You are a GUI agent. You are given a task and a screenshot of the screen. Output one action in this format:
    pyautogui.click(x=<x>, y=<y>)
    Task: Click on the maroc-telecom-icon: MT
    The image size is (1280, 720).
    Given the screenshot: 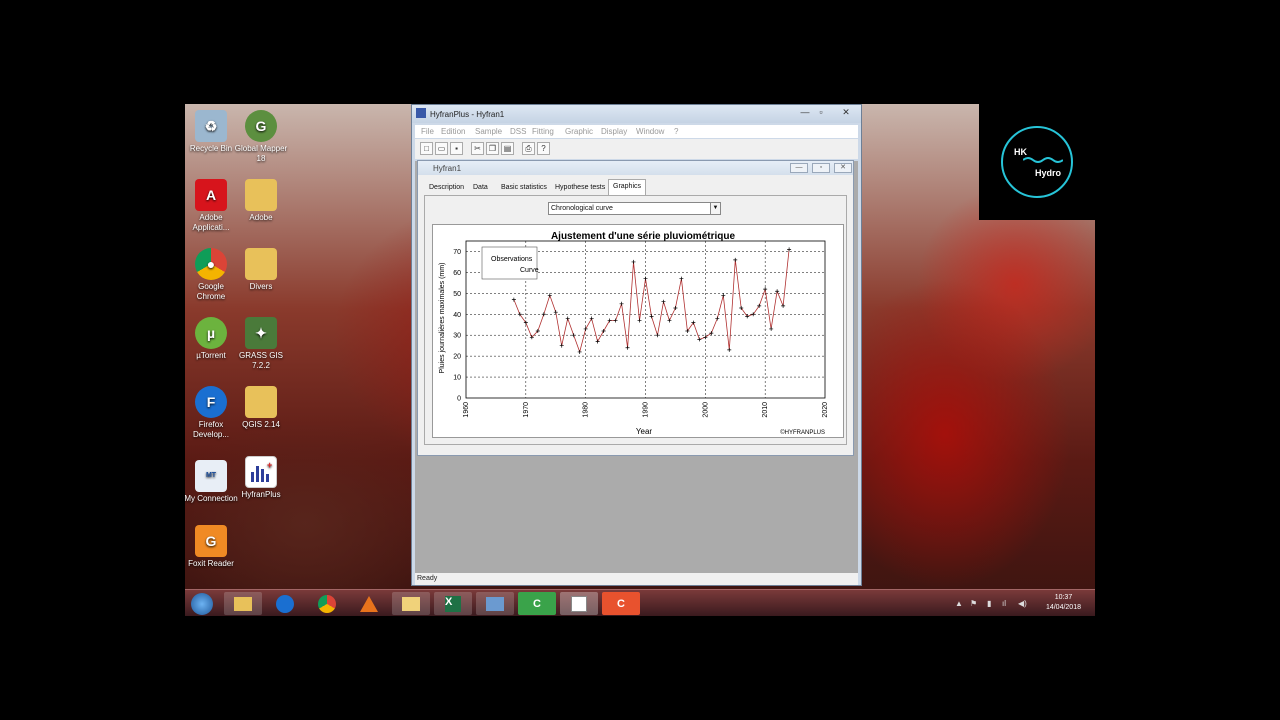 What is the action you would take?
    pyautogui.click(x=211, y=476)
    